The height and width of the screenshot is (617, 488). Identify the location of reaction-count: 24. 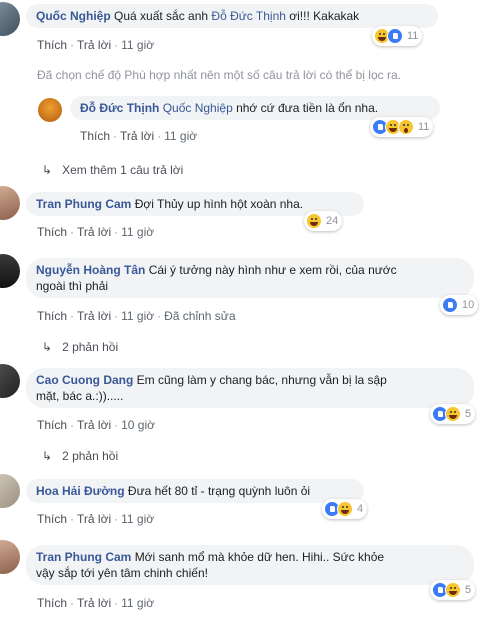
(332, 221).